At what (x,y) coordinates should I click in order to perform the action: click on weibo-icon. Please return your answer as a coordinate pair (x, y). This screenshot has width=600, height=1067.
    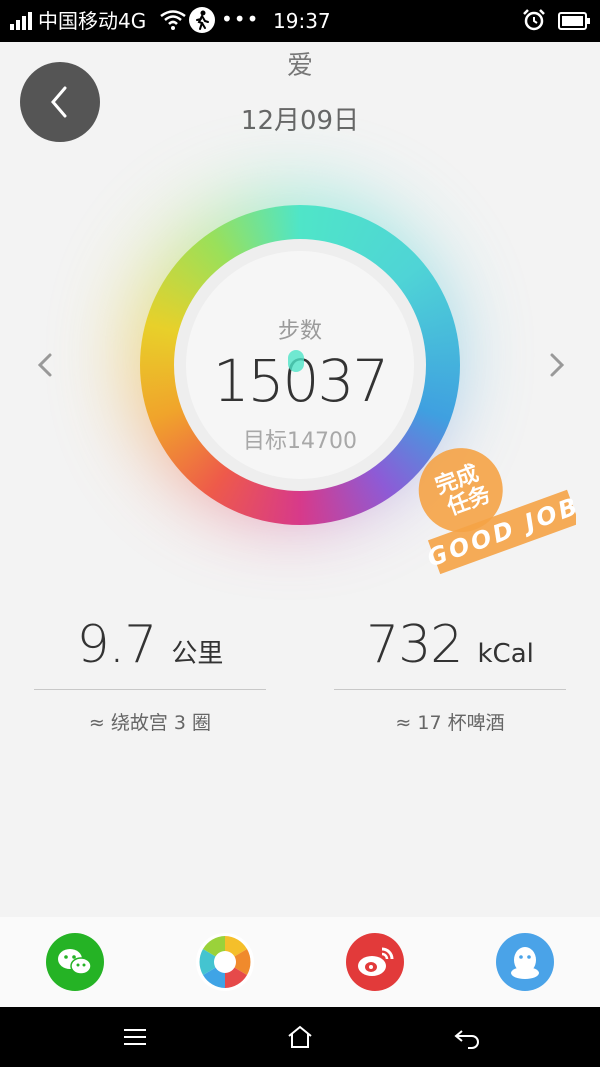
    Looking at the image, I should click on (375, 962).